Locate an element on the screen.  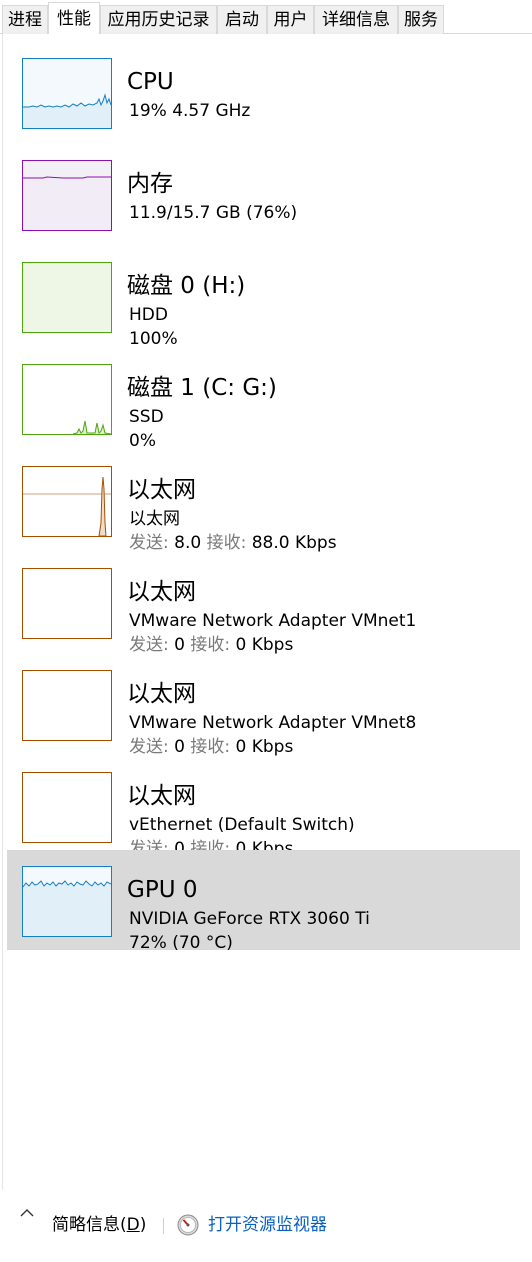
resource-title: 磁盘 0 (H:) is located at coordinates (186, 286).